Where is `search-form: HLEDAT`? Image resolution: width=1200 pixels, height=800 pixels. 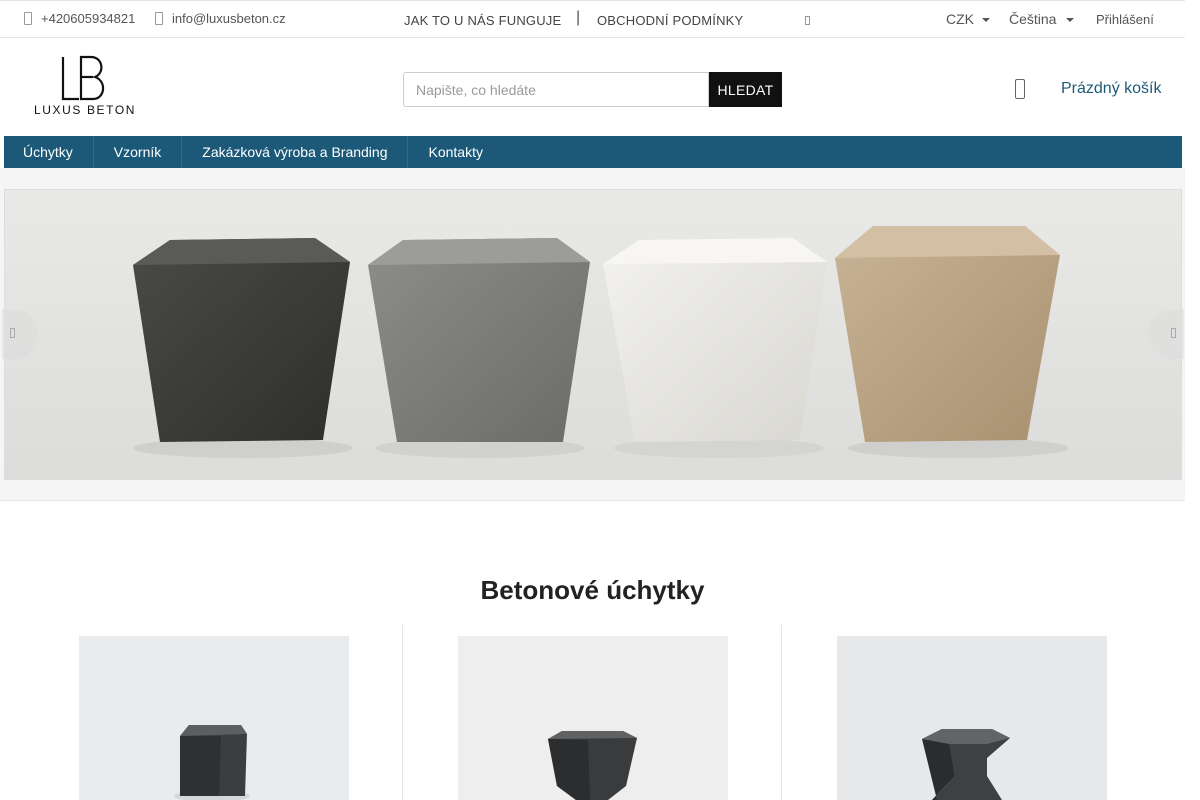 search-form: HLEDAT is located at coordinates (592, 89).